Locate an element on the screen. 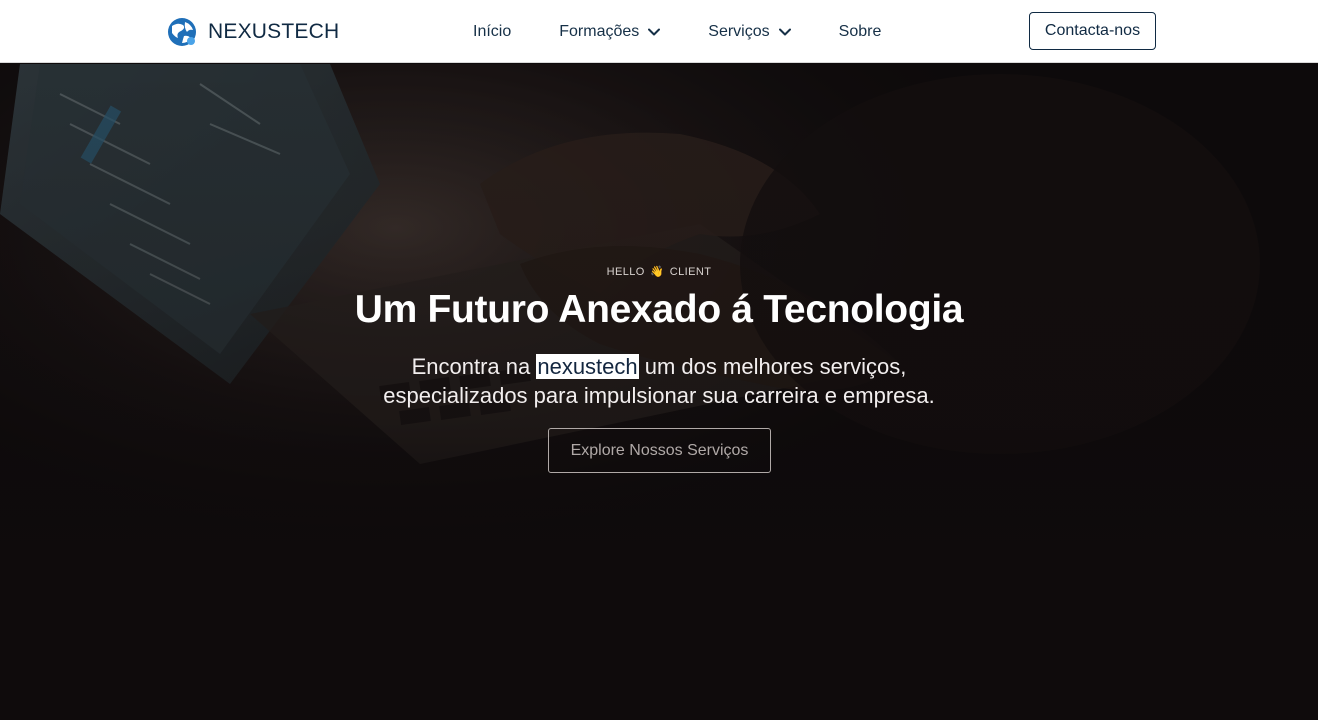  hero-title: Um Futuro Anexado á Tecnologia is located at coordinates (659, 309).